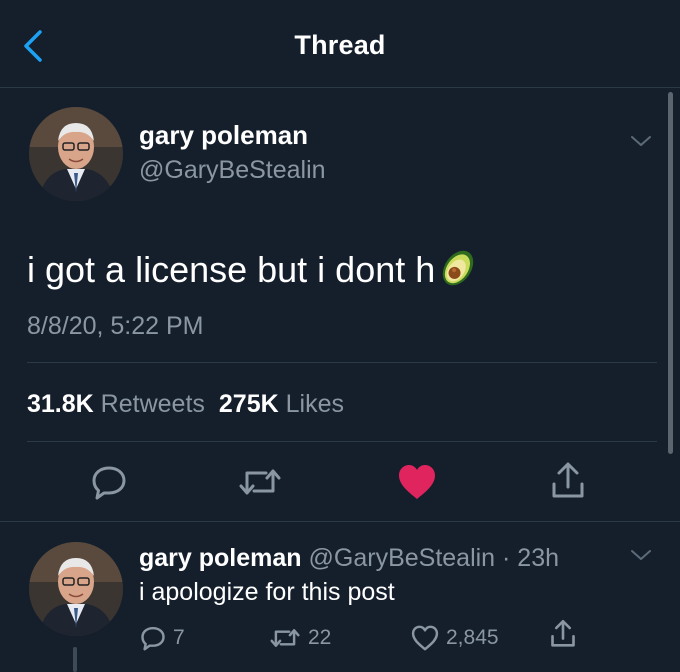  I want to click on thread-connector-line, so click(75, 659).